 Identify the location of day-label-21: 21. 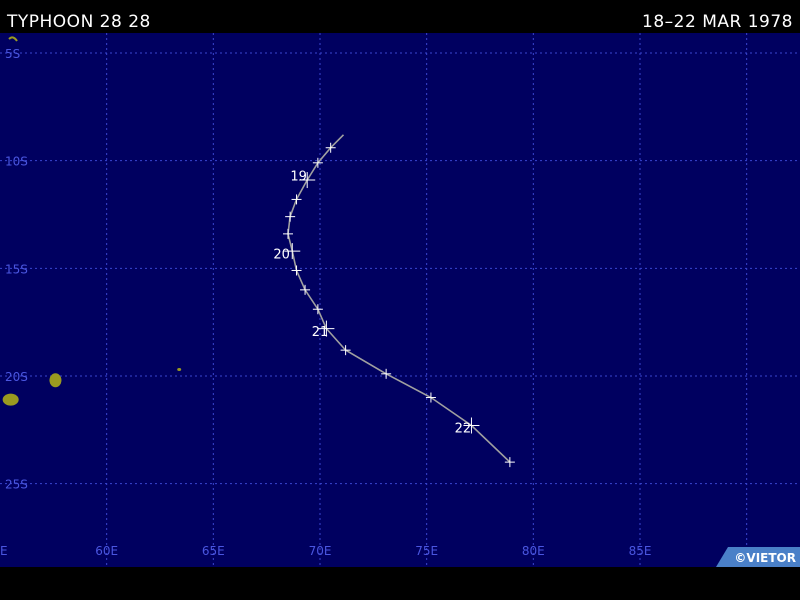
(320, 332).